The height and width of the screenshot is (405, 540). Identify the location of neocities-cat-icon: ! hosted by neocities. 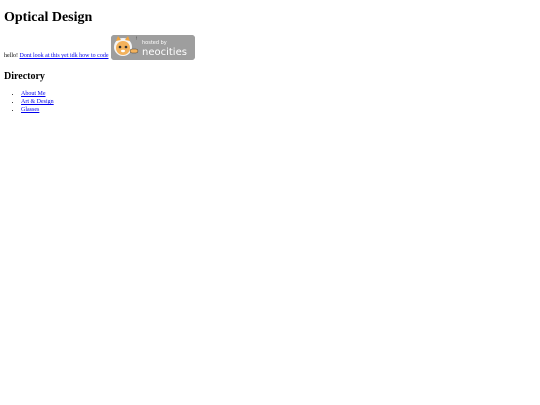
(152, 47).